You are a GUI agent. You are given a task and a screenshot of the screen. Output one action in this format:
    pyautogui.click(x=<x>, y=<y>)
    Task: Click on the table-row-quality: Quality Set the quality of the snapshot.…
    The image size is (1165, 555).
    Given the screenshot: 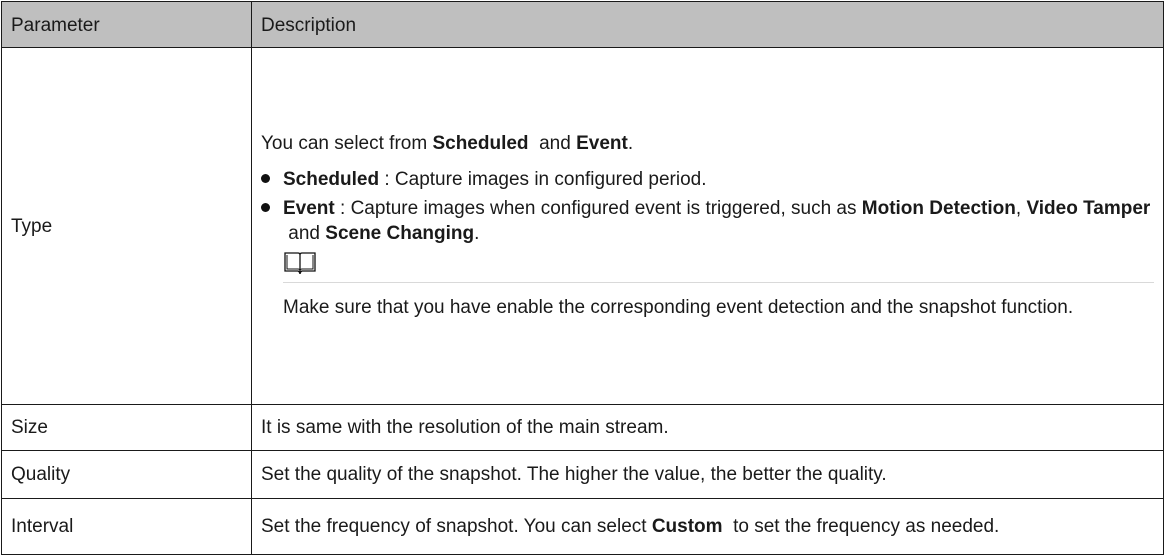 What is the action you would take?
    pyautogui.click(x=582, y=474)
    